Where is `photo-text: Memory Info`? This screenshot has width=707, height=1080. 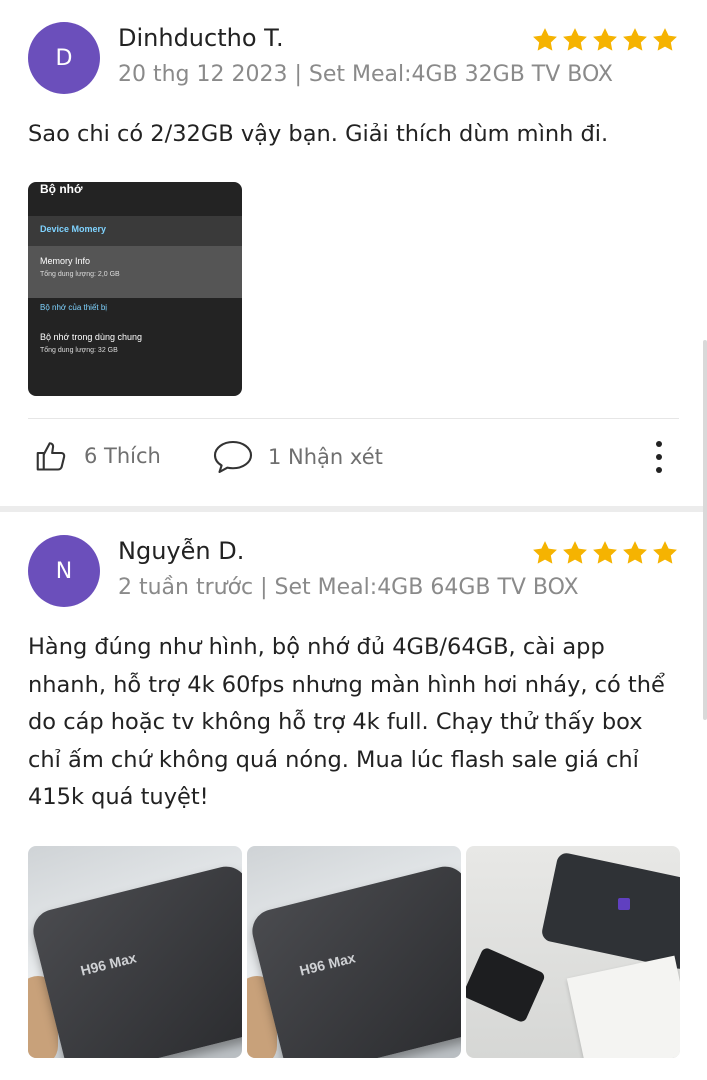 photo-text: Memory Info is located at coordinates (65, 261).